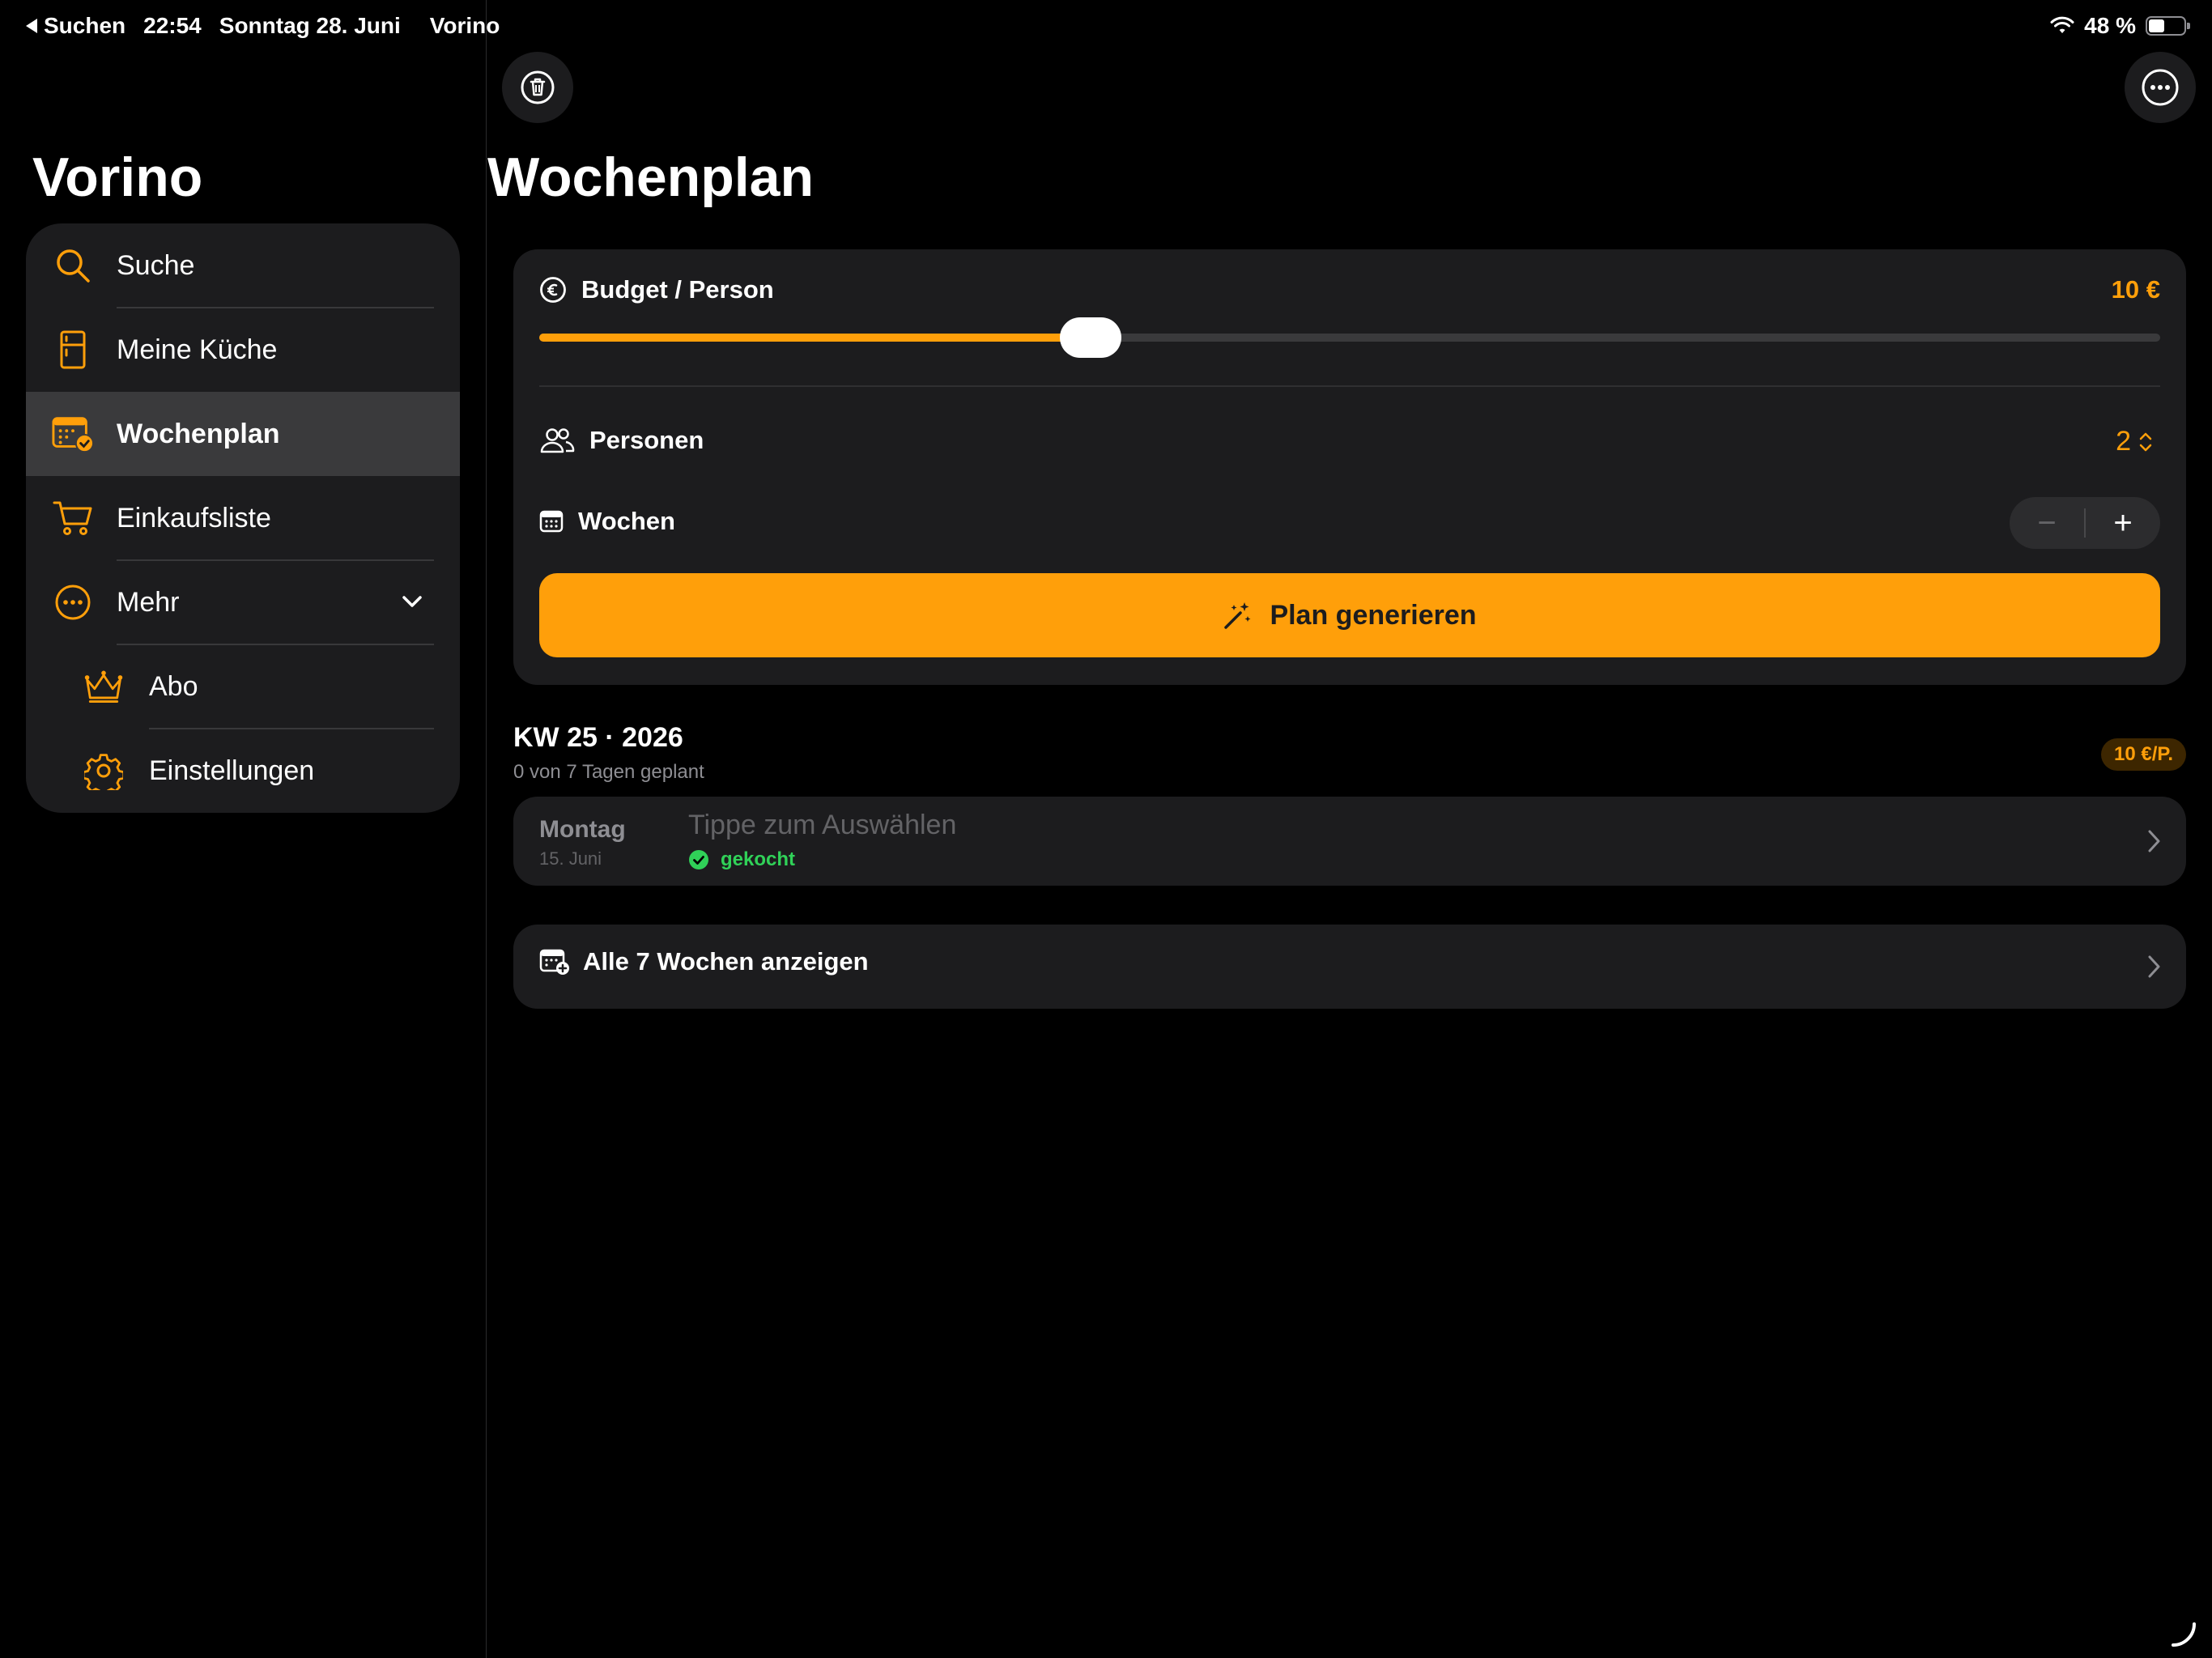 The width and height of the screenshot is (2212, 1658). What do you see at coordinates (2085, 523) in the screenshot?
I see `weeks-stepper: − +` at bounding box center [2085, 523].